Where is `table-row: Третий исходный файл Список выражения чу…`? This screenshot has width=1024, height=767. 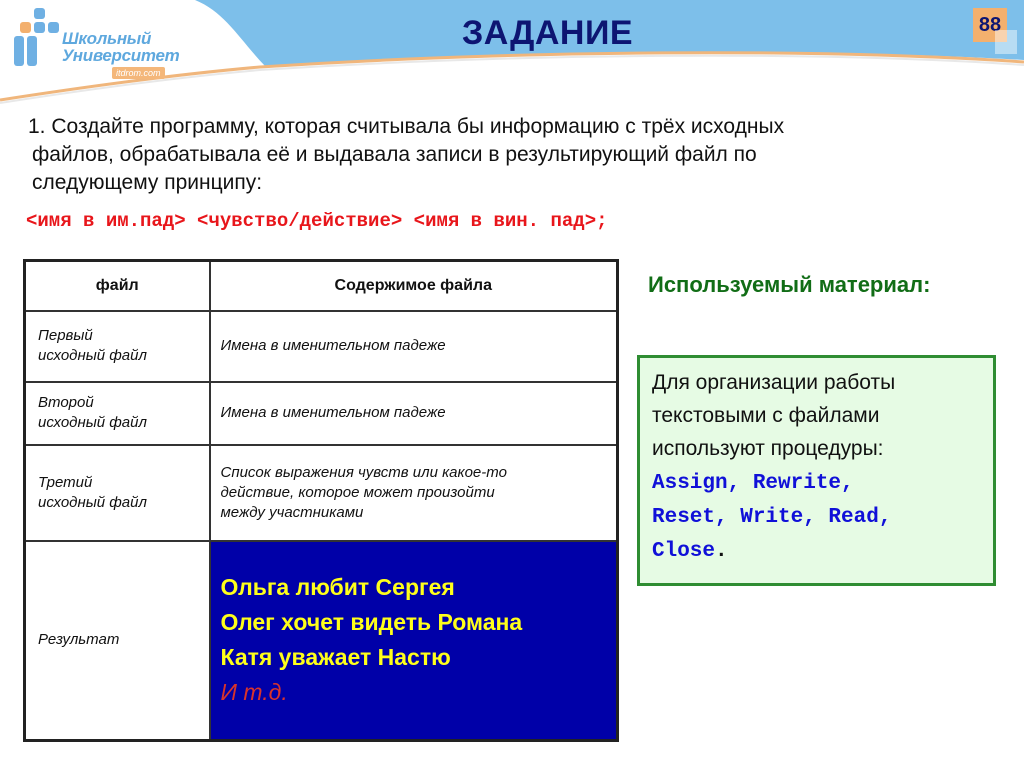
table-row: Третий исходный файл Список выражения чу… is located at coordinates (321, 492).